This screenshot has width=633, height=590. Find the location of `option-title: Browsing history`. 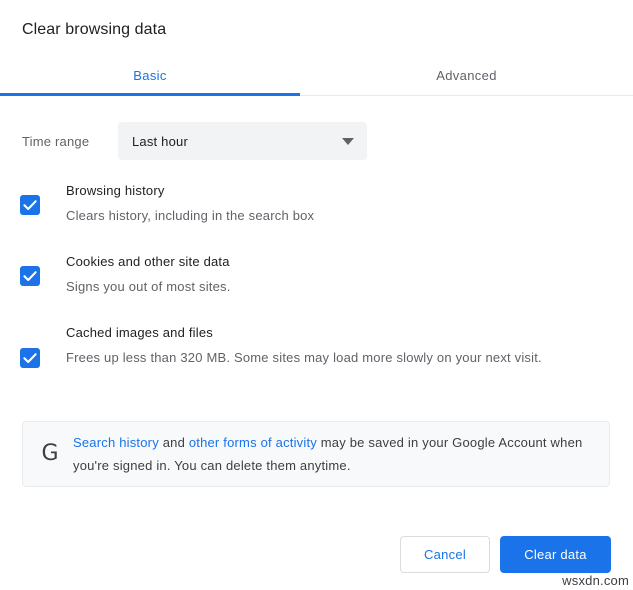

option-title: Browsing history is located at coordinates (115, 190).